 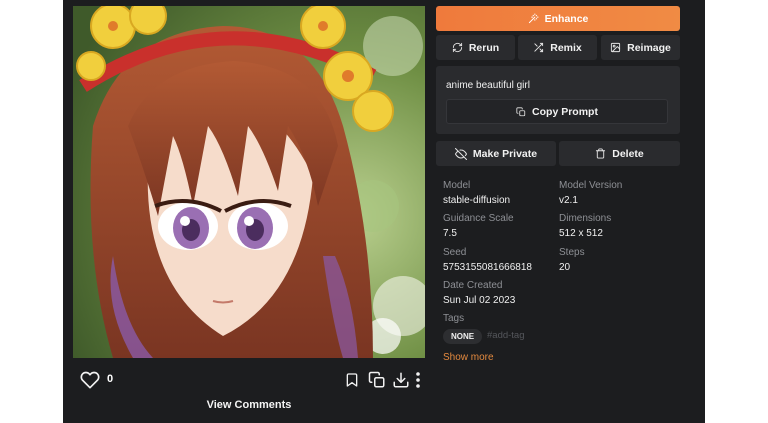 I want to click on bookmark-button, so click(x=352, y=380).